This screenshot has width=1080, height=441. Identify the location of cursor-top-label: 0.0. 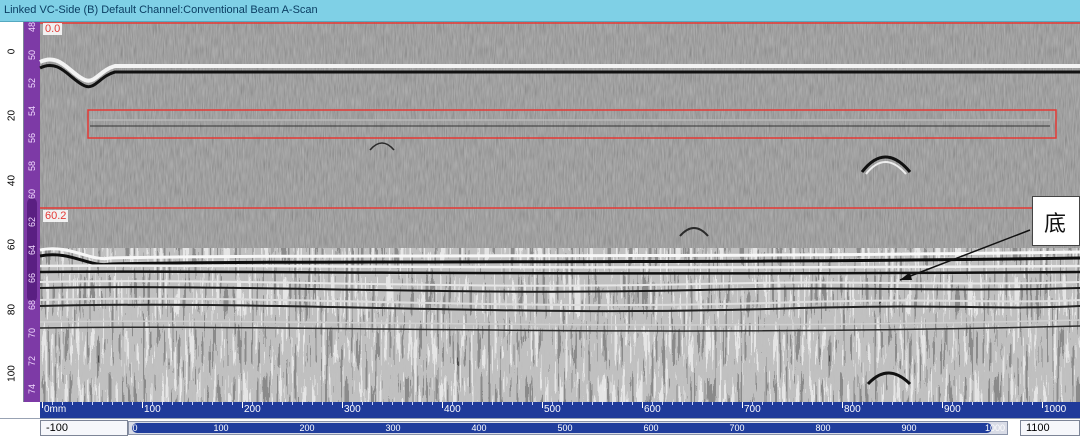
(53, 29).